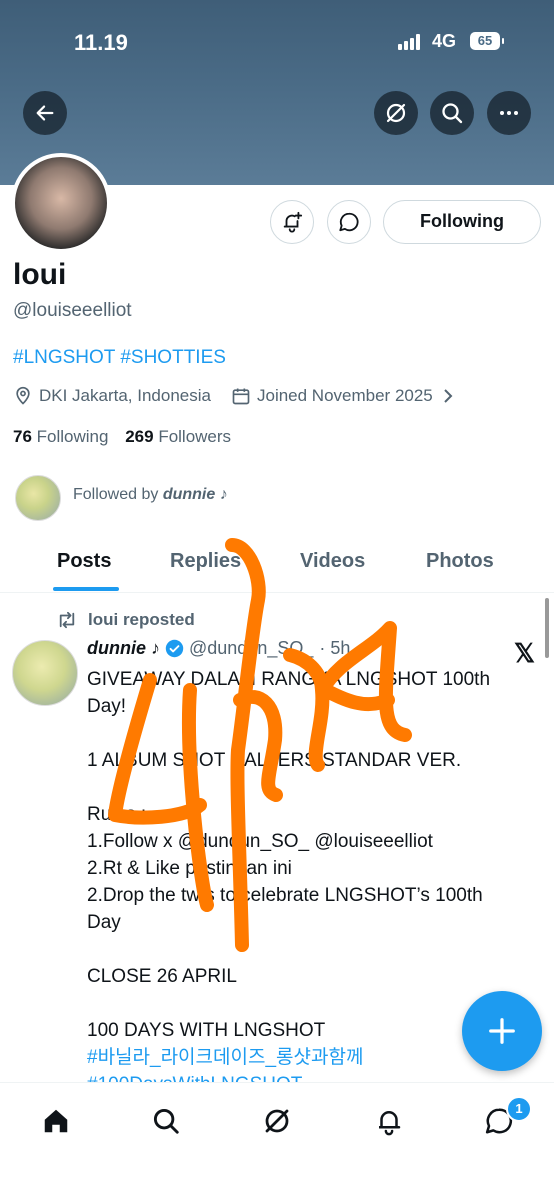 Image resolution: width=554 pixels, height=1201 pixels. I want to click on chat-bubble-icon, so click(349, 222).